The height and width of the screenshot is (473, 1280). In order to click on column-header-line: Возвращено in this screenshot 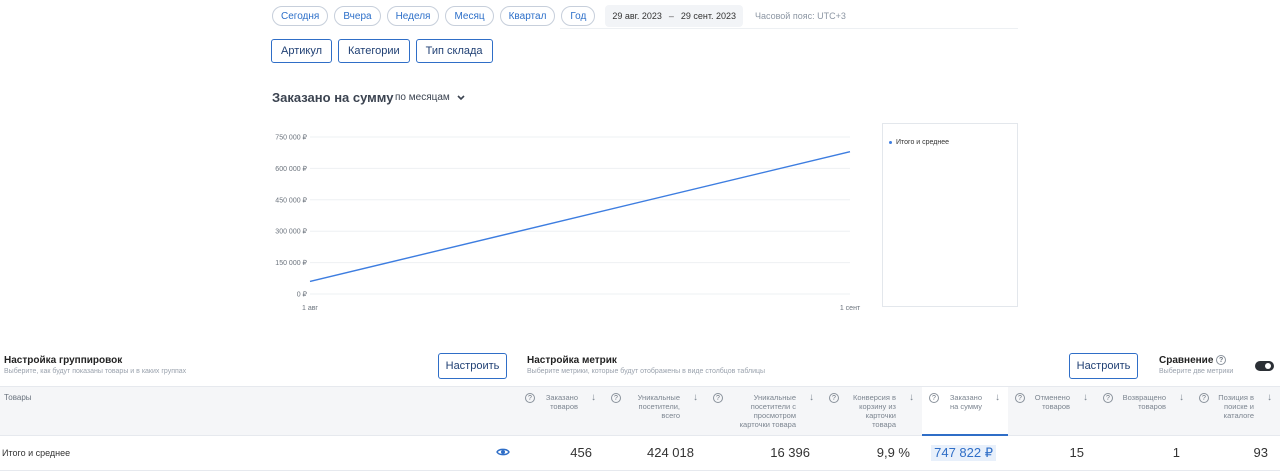, I will do `click(1144, 397)`.